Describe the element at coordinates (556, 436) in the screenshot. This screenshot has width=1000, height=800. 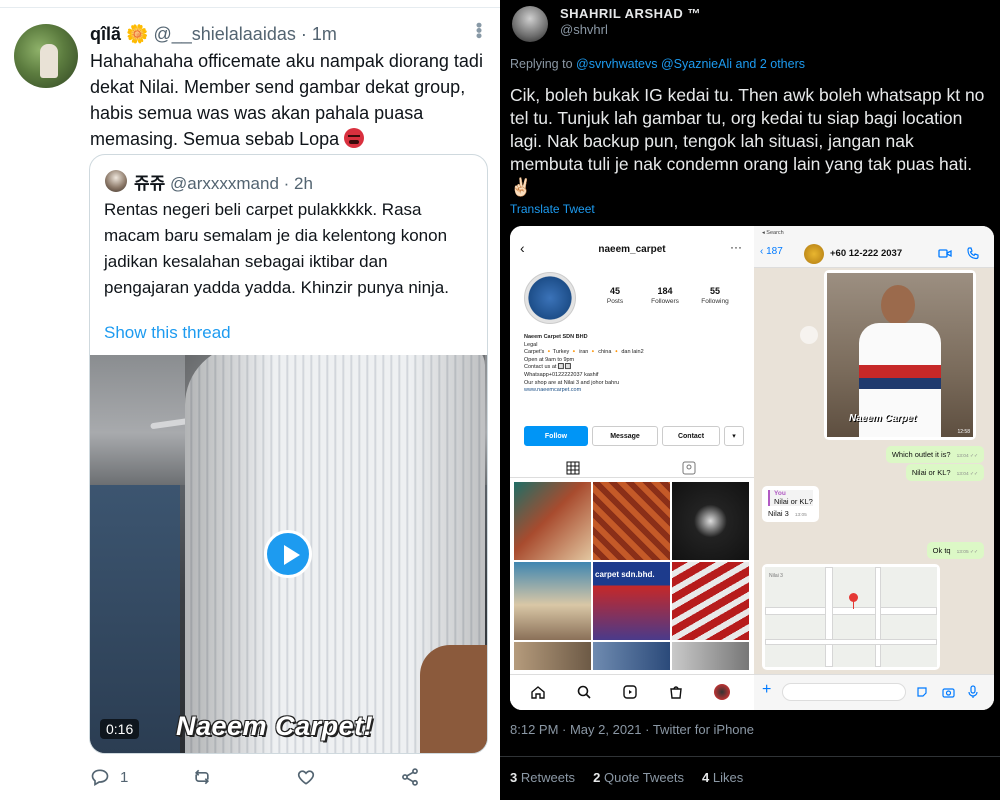
I see `ig-follow-button: Follow` at that location.